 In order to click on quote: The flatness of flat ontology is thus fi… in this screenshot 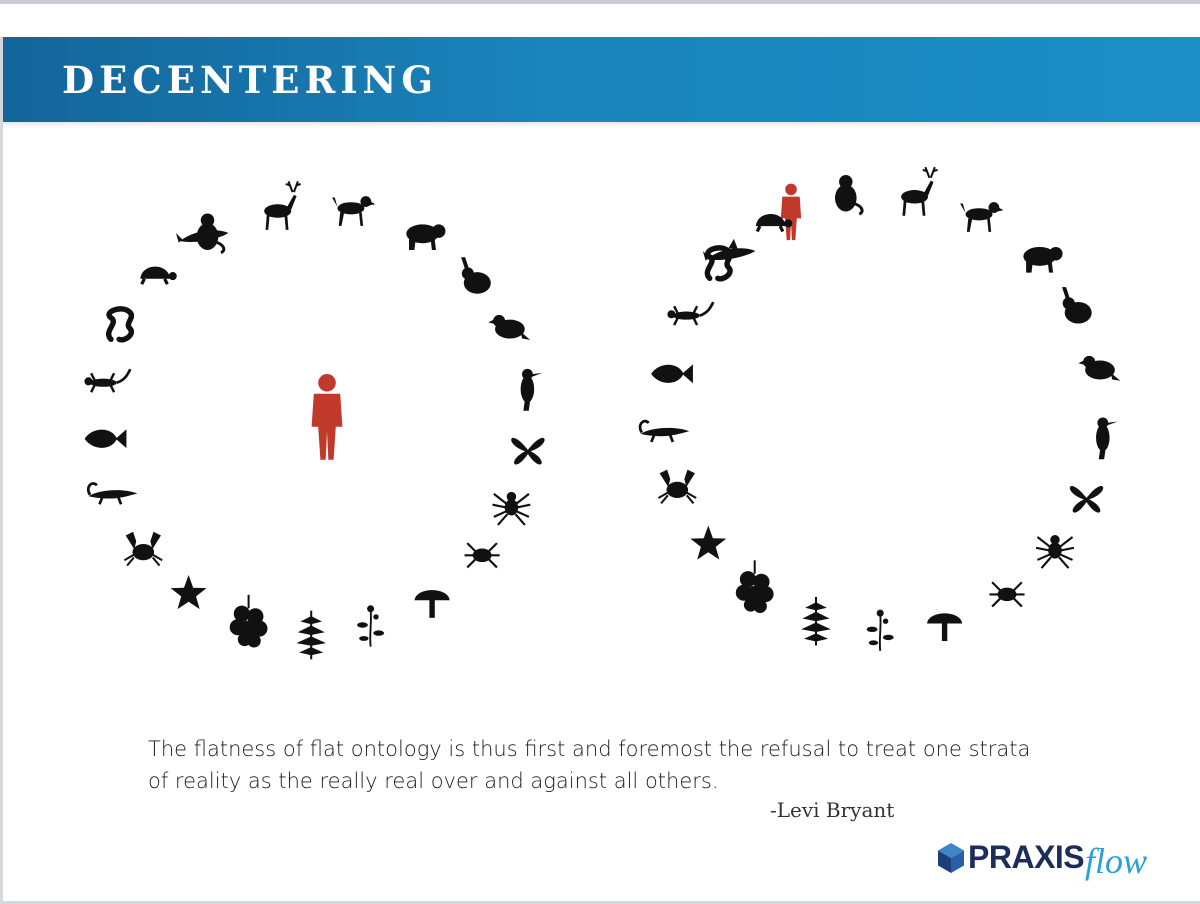, I will do `click(618, 765)`.